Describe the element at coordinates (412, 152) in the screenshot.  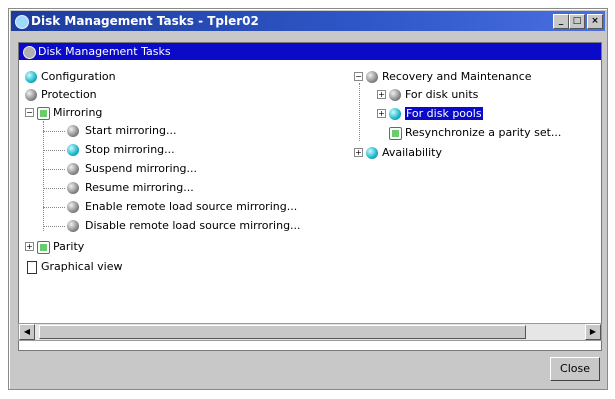
I see `tree-label: Availability` at that location.